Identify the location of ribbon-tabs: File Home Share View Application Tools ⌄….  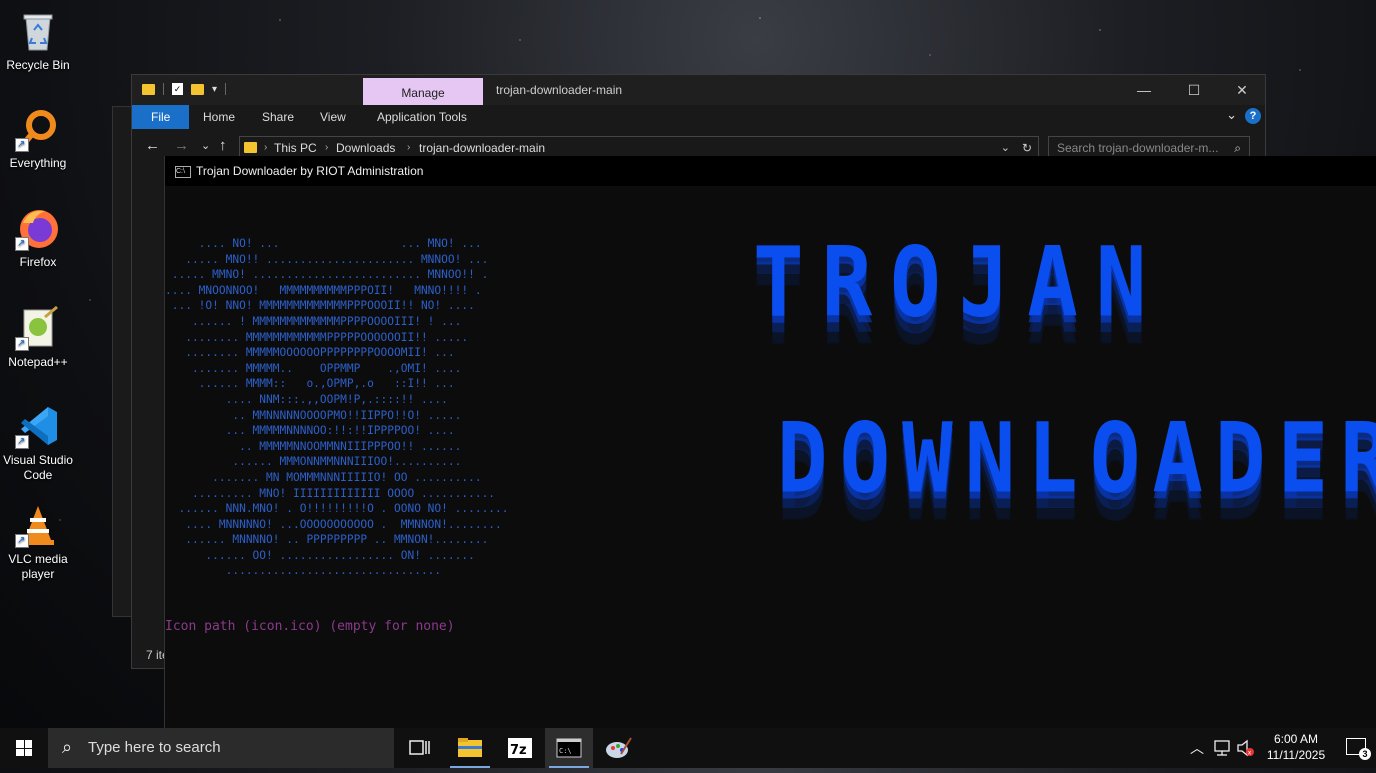
(698, 117).